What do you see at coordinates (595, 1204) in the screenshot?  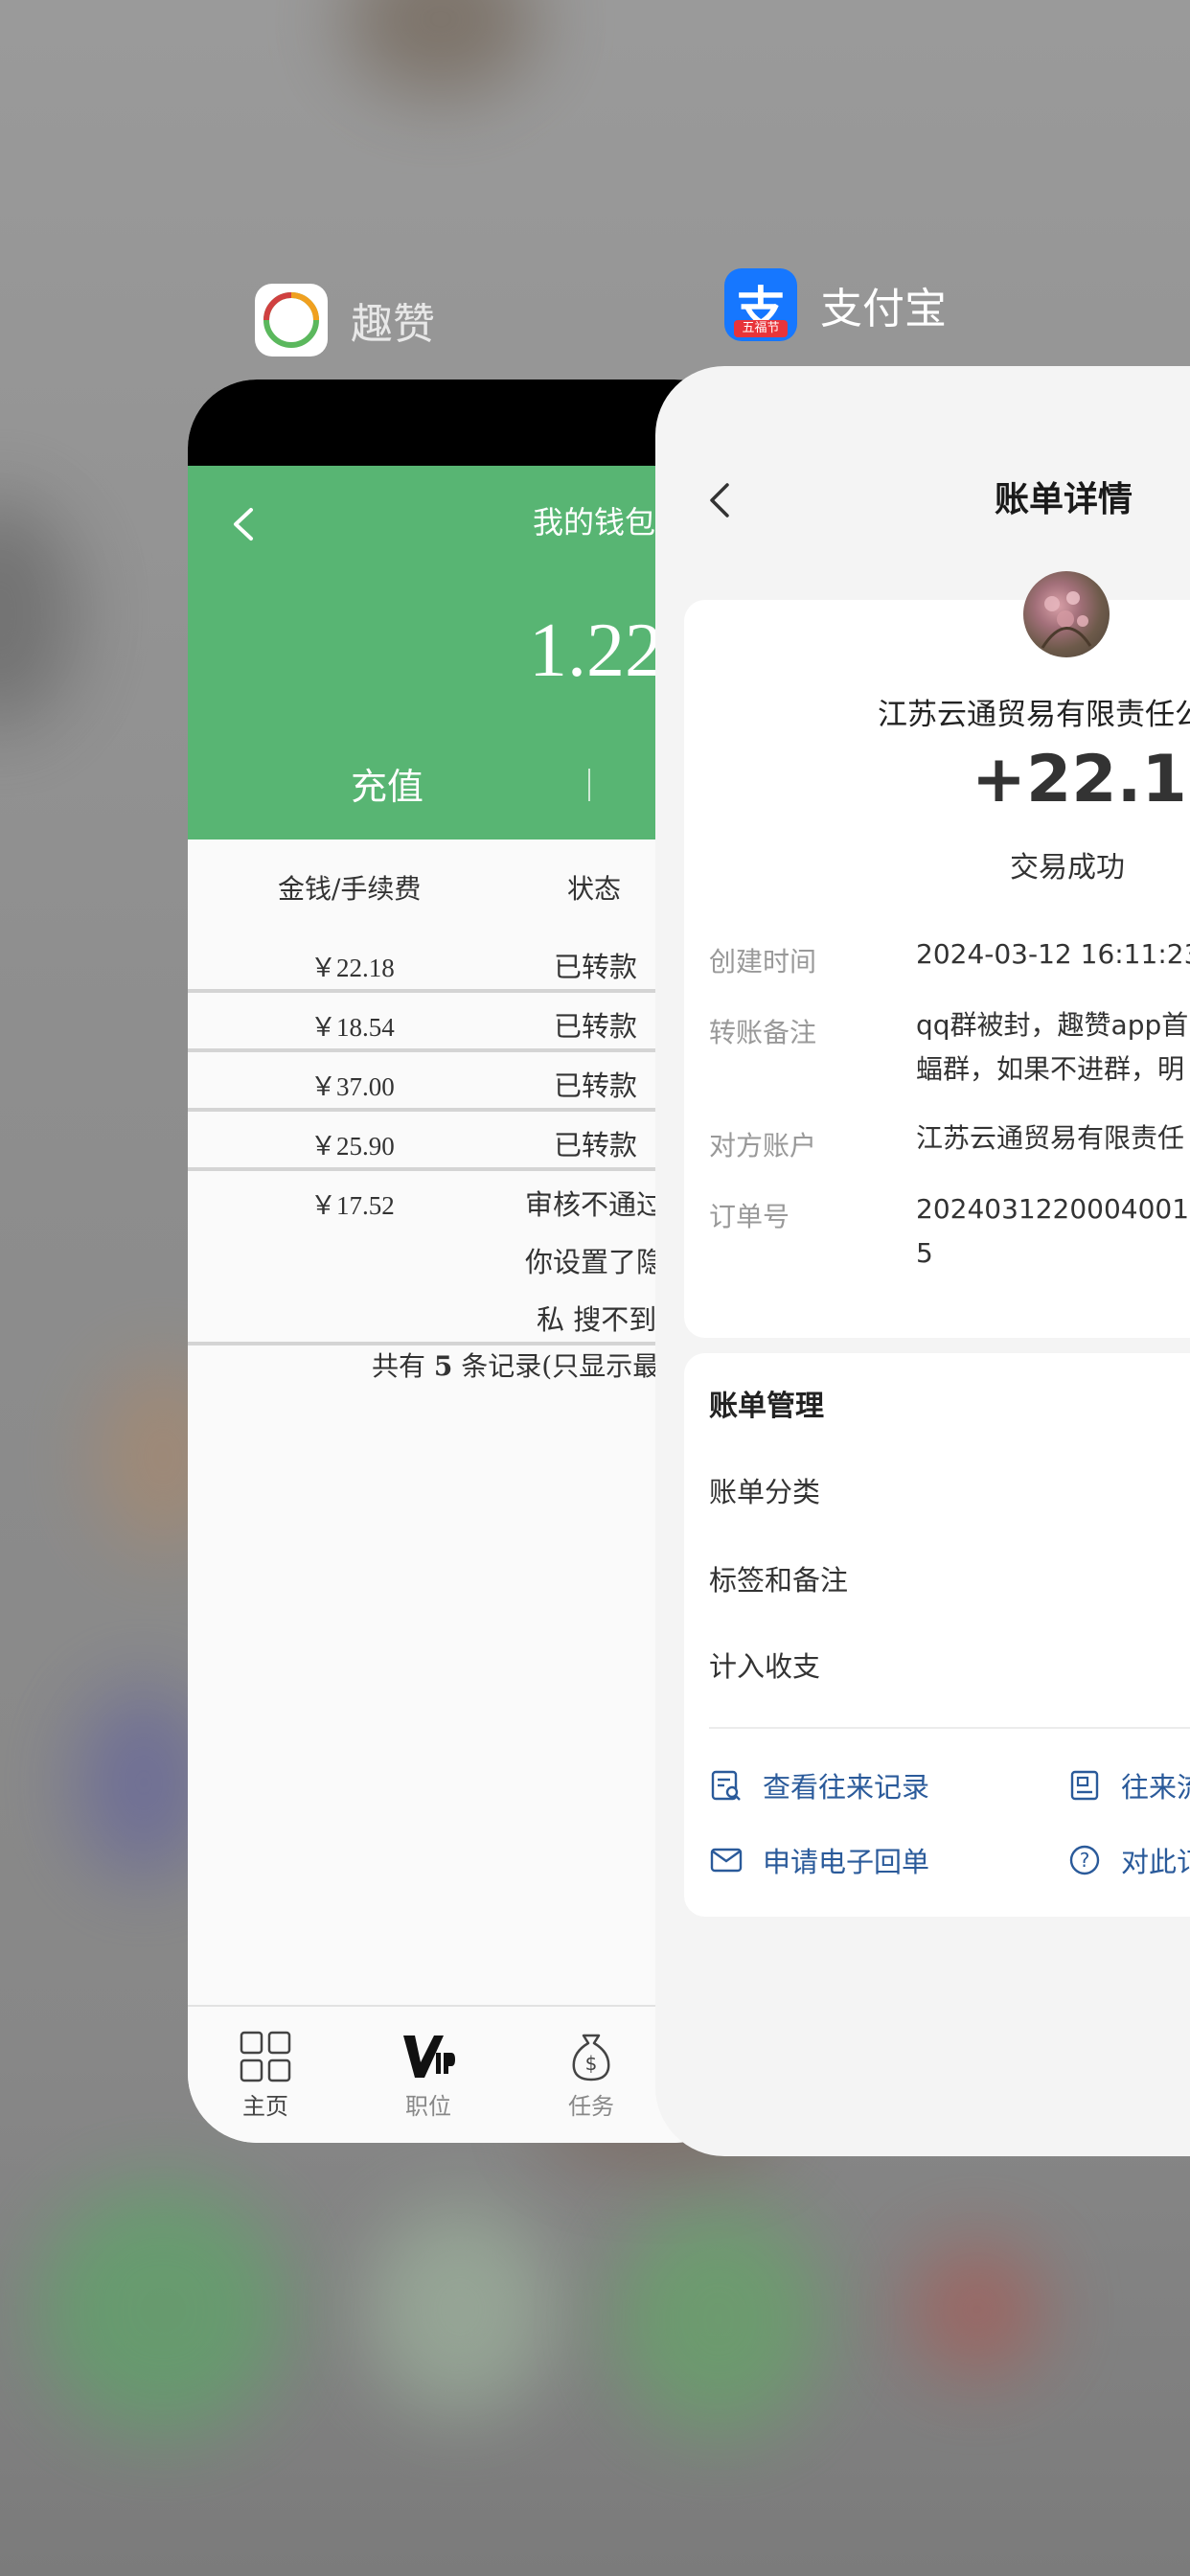 I see `row-status: 审核不通过` at bounding box center [595, 1204].